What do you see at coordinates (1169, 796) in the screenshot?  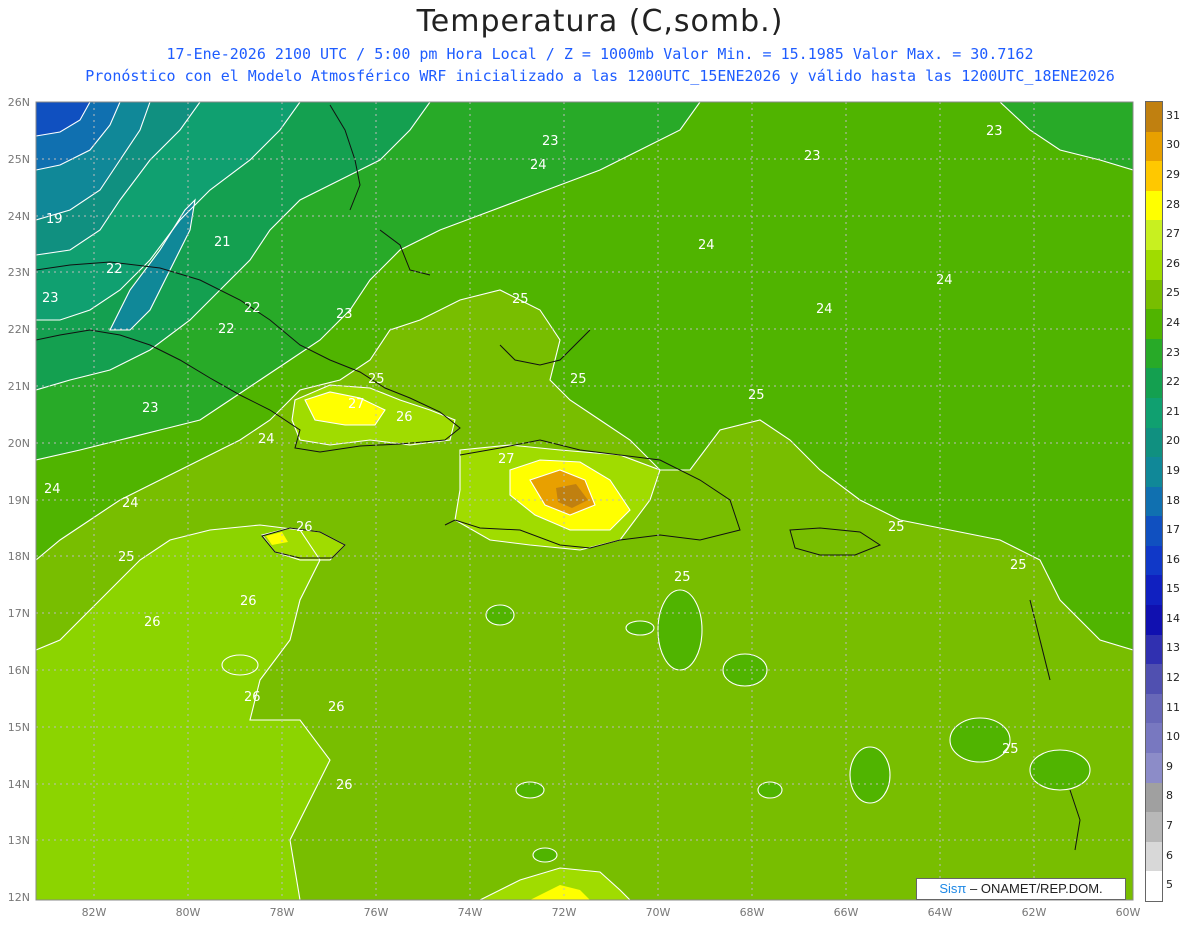 I see `colorbar-label: 8` at bounding box center [1169, 796].